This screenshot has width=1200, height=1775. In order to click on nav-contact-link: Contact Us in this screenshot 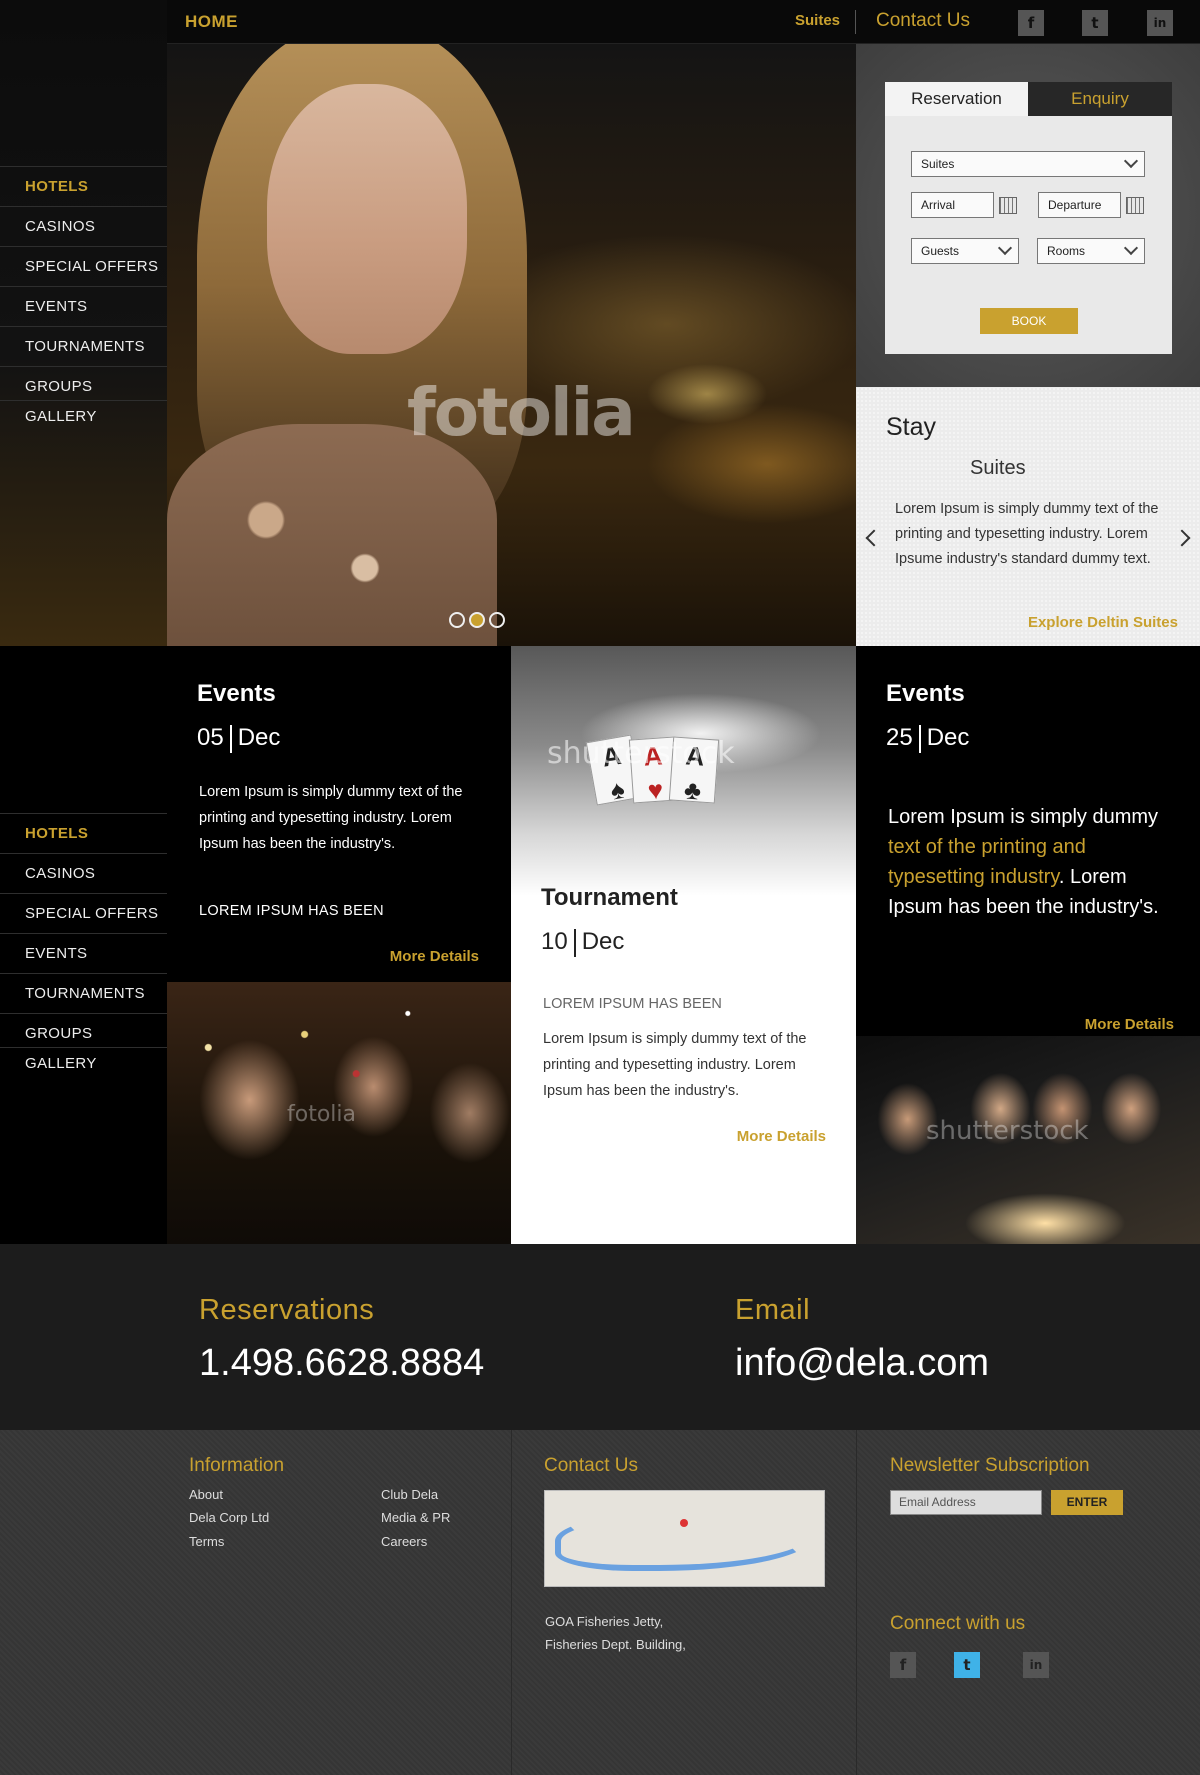, I will do `click(923, 21)`.